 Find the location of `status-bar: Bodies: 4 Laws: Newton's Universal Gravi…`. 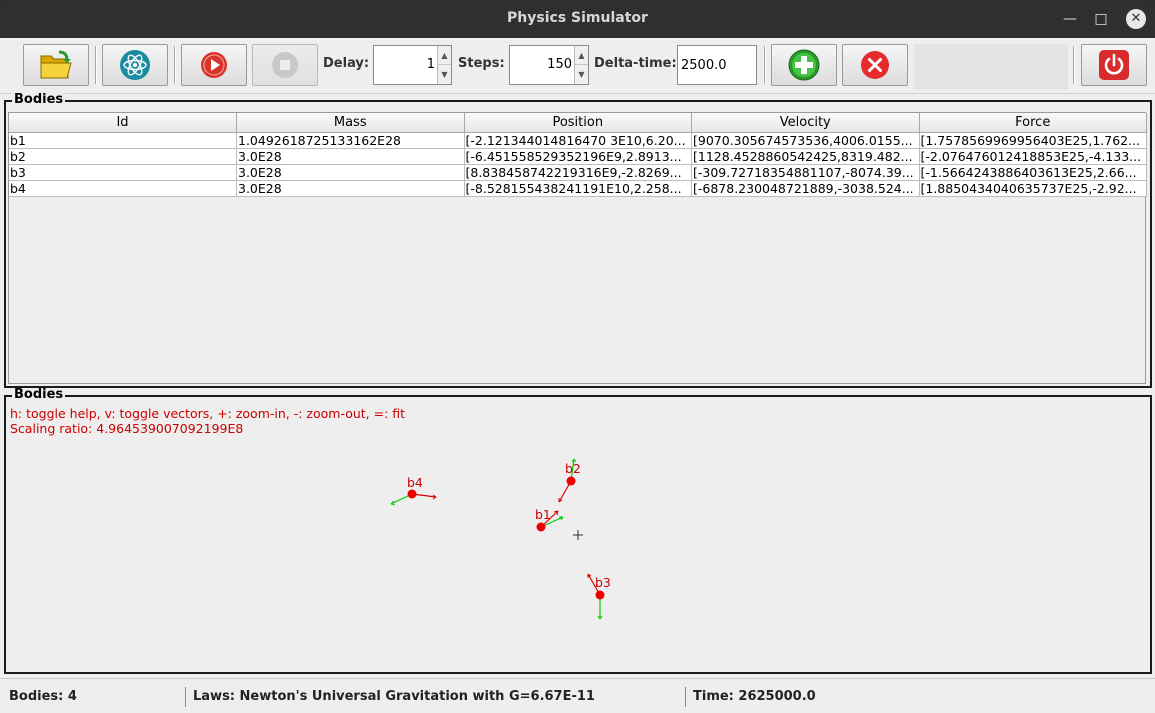

status-bar: Bodies: 4 Laws: Newton's Universal Gravi… is located at coordinates (577, 695).